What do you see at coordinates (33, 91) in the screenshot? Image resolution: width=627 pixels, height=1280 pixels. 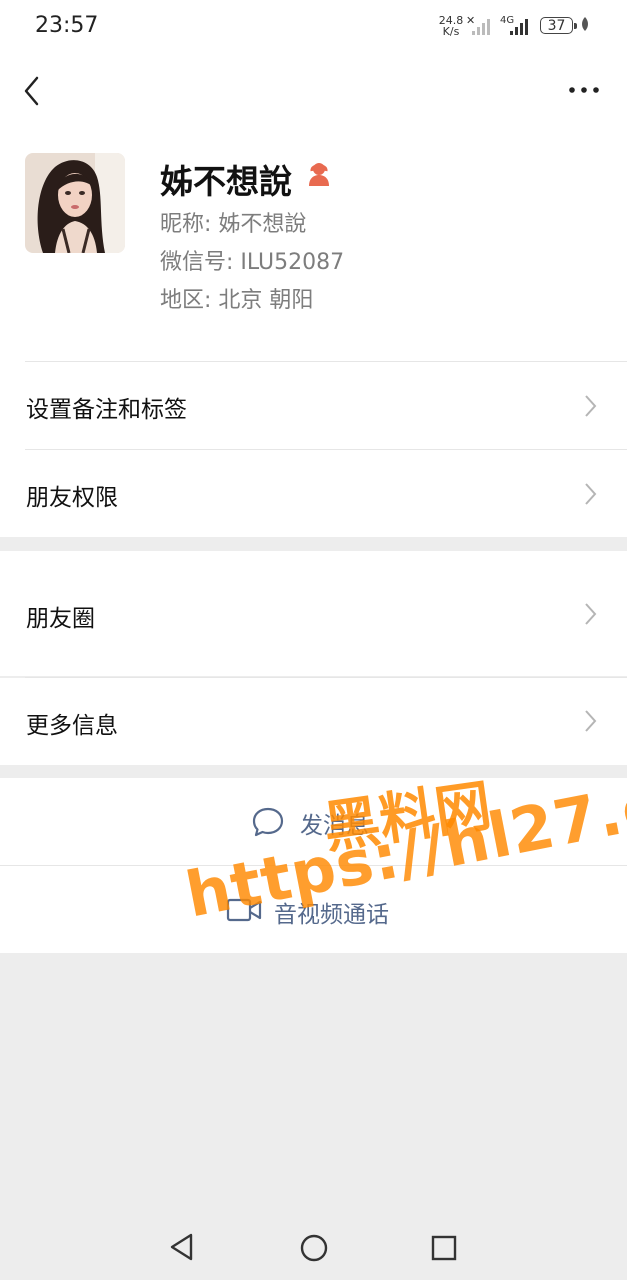 I see `back-icon` at bounding box center [33, 91].